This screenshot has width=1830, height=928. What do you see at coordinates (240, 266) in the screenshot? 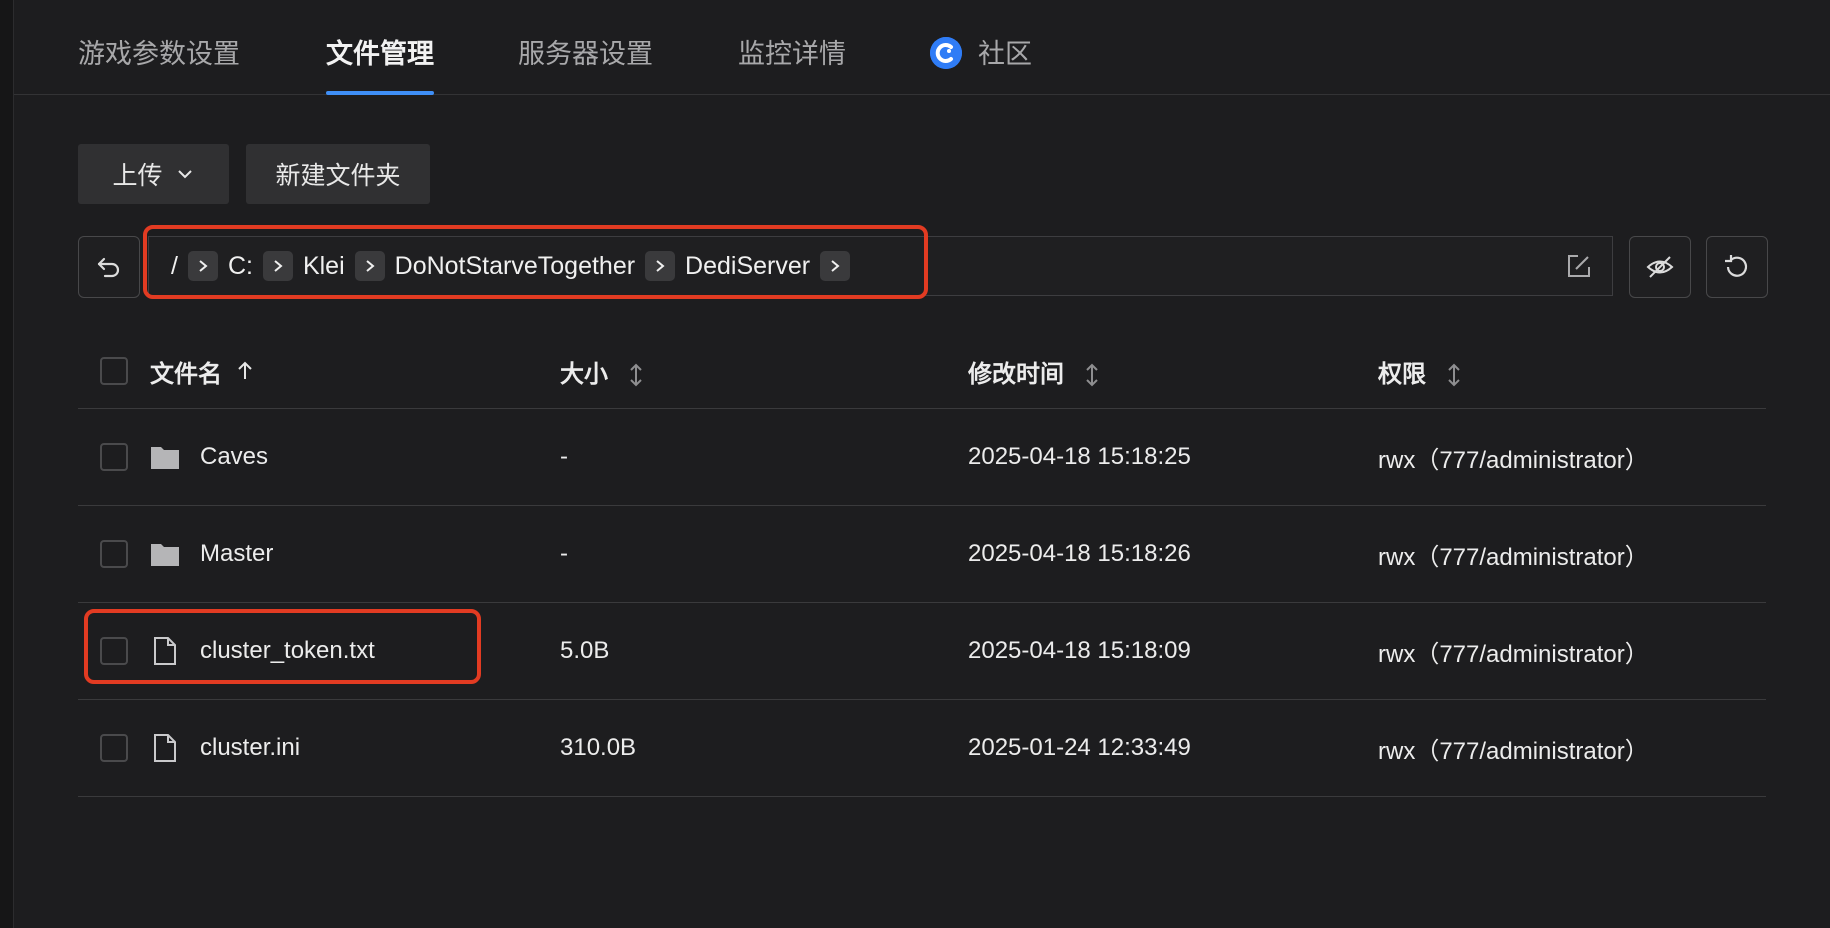
I see `breadcrumb-segment: C:` at bounding box center [240, 266].